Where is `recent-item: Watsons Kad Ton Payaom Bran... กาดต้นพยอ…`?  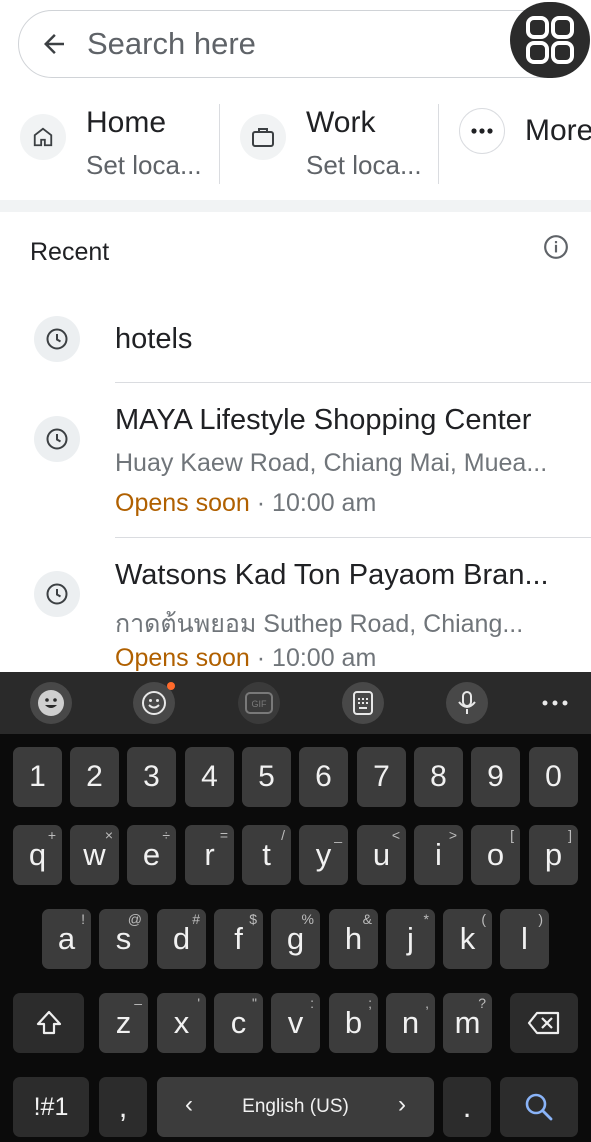 recent-item: Watsons Kad Ton Payaom Bran... กาดต้นพยอ… is located at coordinates (295, 605).